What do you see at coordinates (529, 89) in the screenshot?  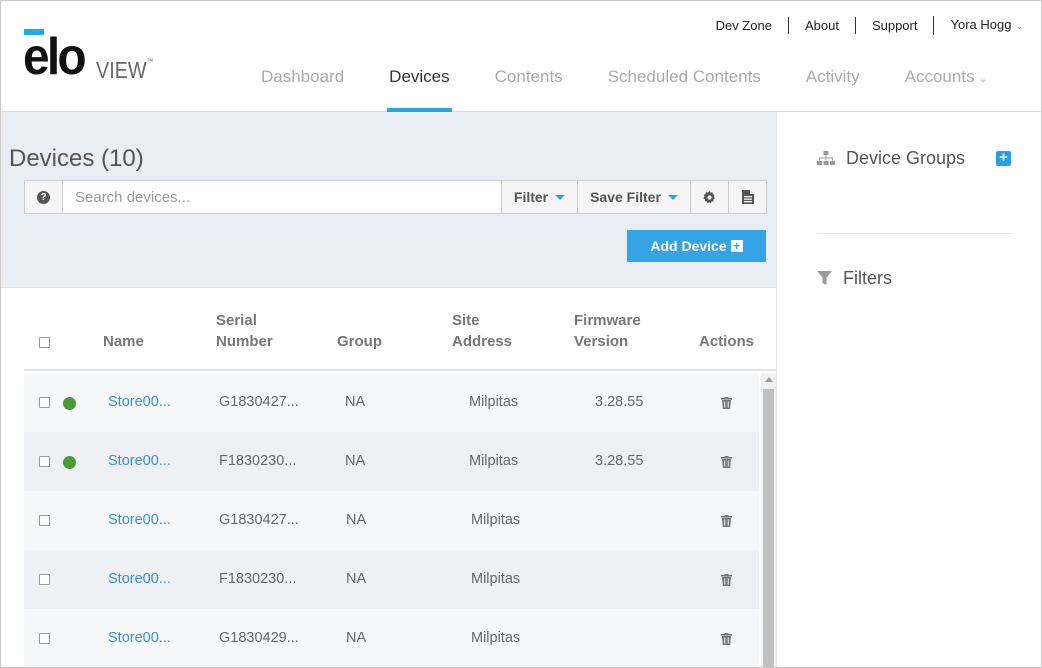 I see `tab-contents: Contents` at bounding box center [529, 89].